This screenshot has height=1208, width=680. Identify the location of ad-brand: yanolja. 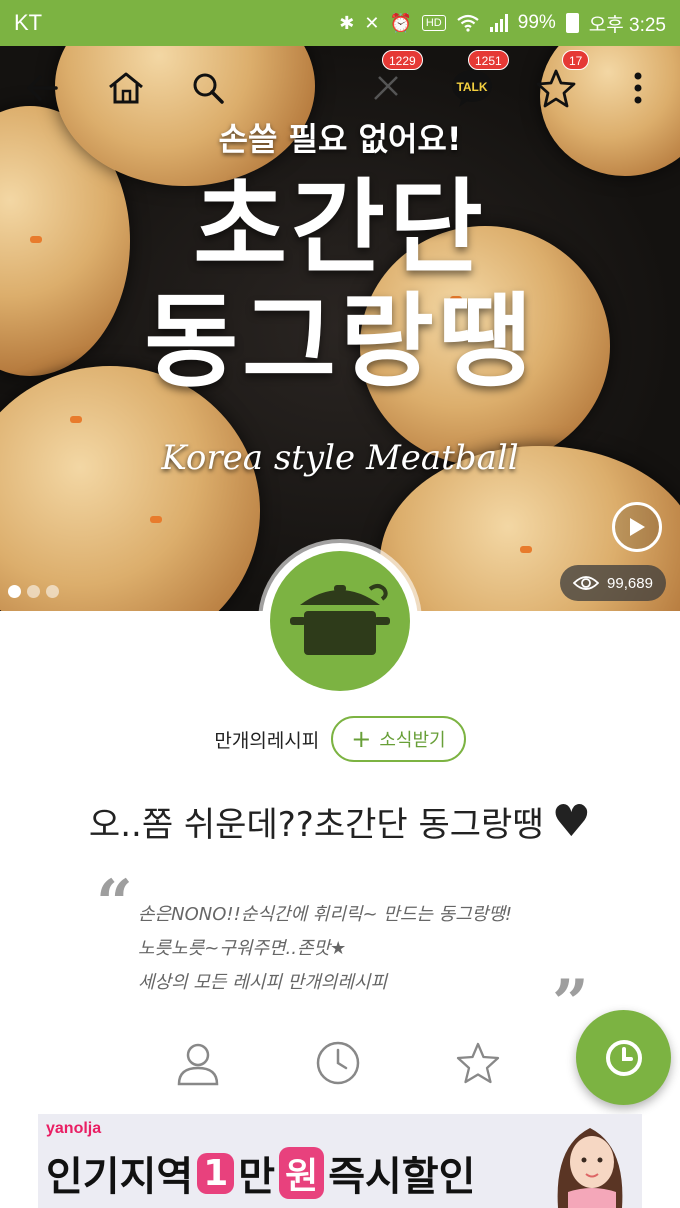
(74, 1128).